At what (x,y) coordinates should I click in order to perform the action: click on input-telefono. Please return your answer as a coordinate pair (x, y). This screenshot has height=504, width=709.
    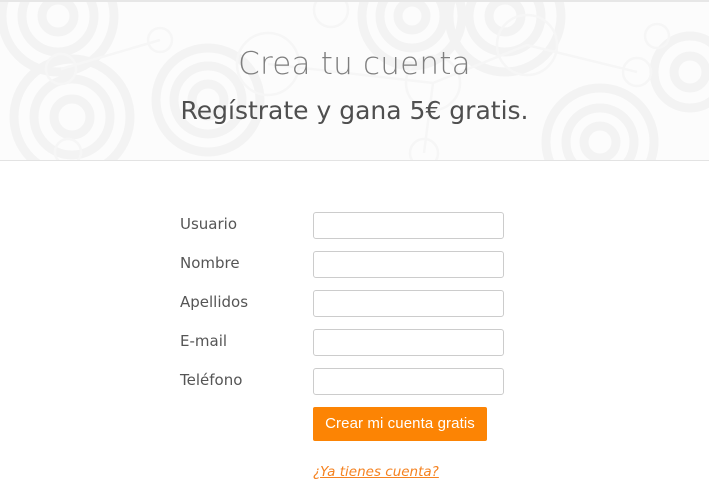
    Looking at the image, I should click on (408, 381).